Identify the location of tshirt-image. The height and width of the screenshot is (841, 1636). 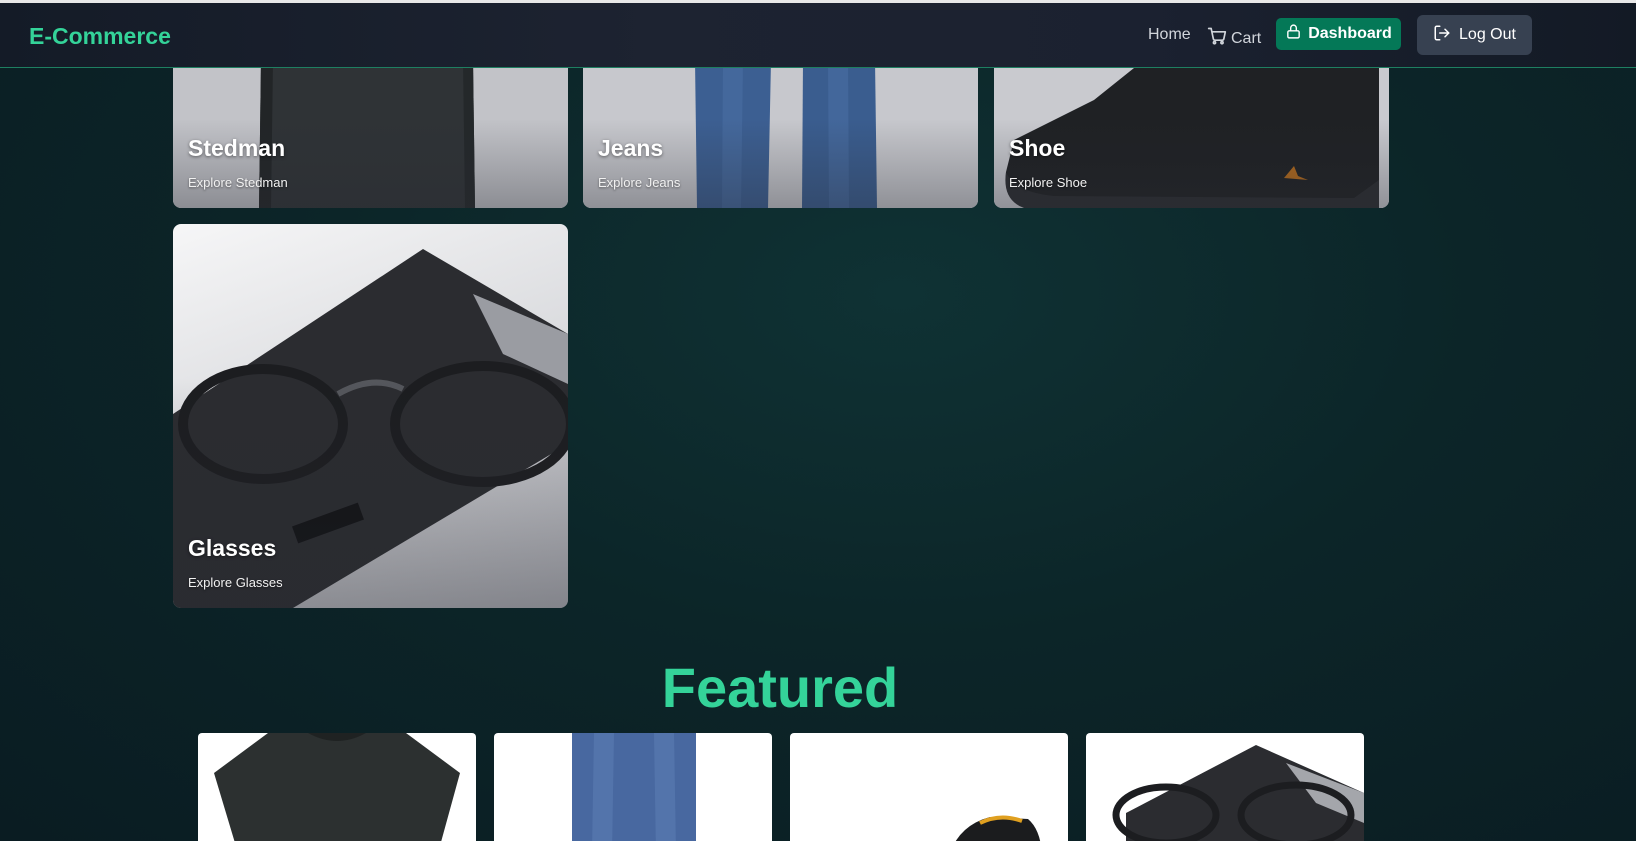
(337, 787).